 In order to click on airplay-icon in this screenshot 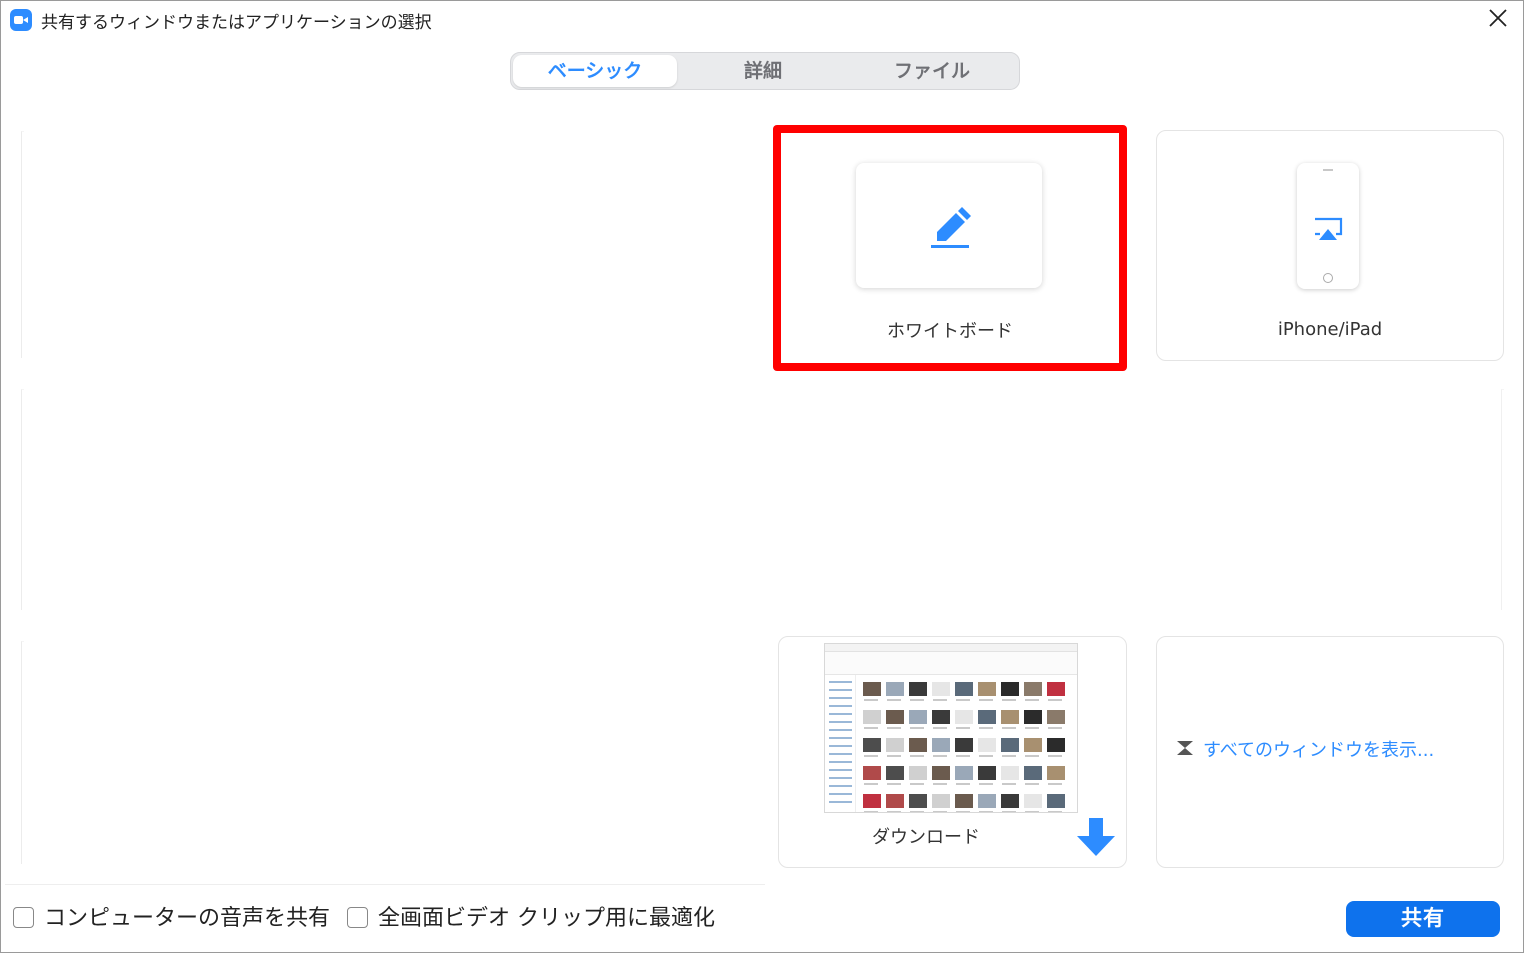, I will do `click(1329, 228)`.